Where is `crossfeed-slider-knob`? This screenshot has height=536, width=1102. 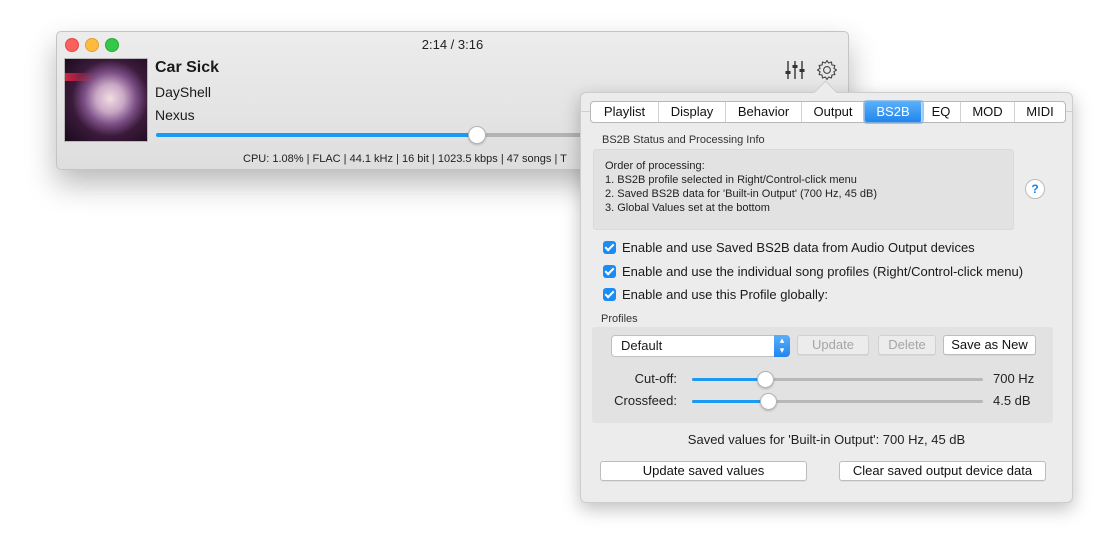
crossfeed-slider-knob is located at coordinates (768, 401).